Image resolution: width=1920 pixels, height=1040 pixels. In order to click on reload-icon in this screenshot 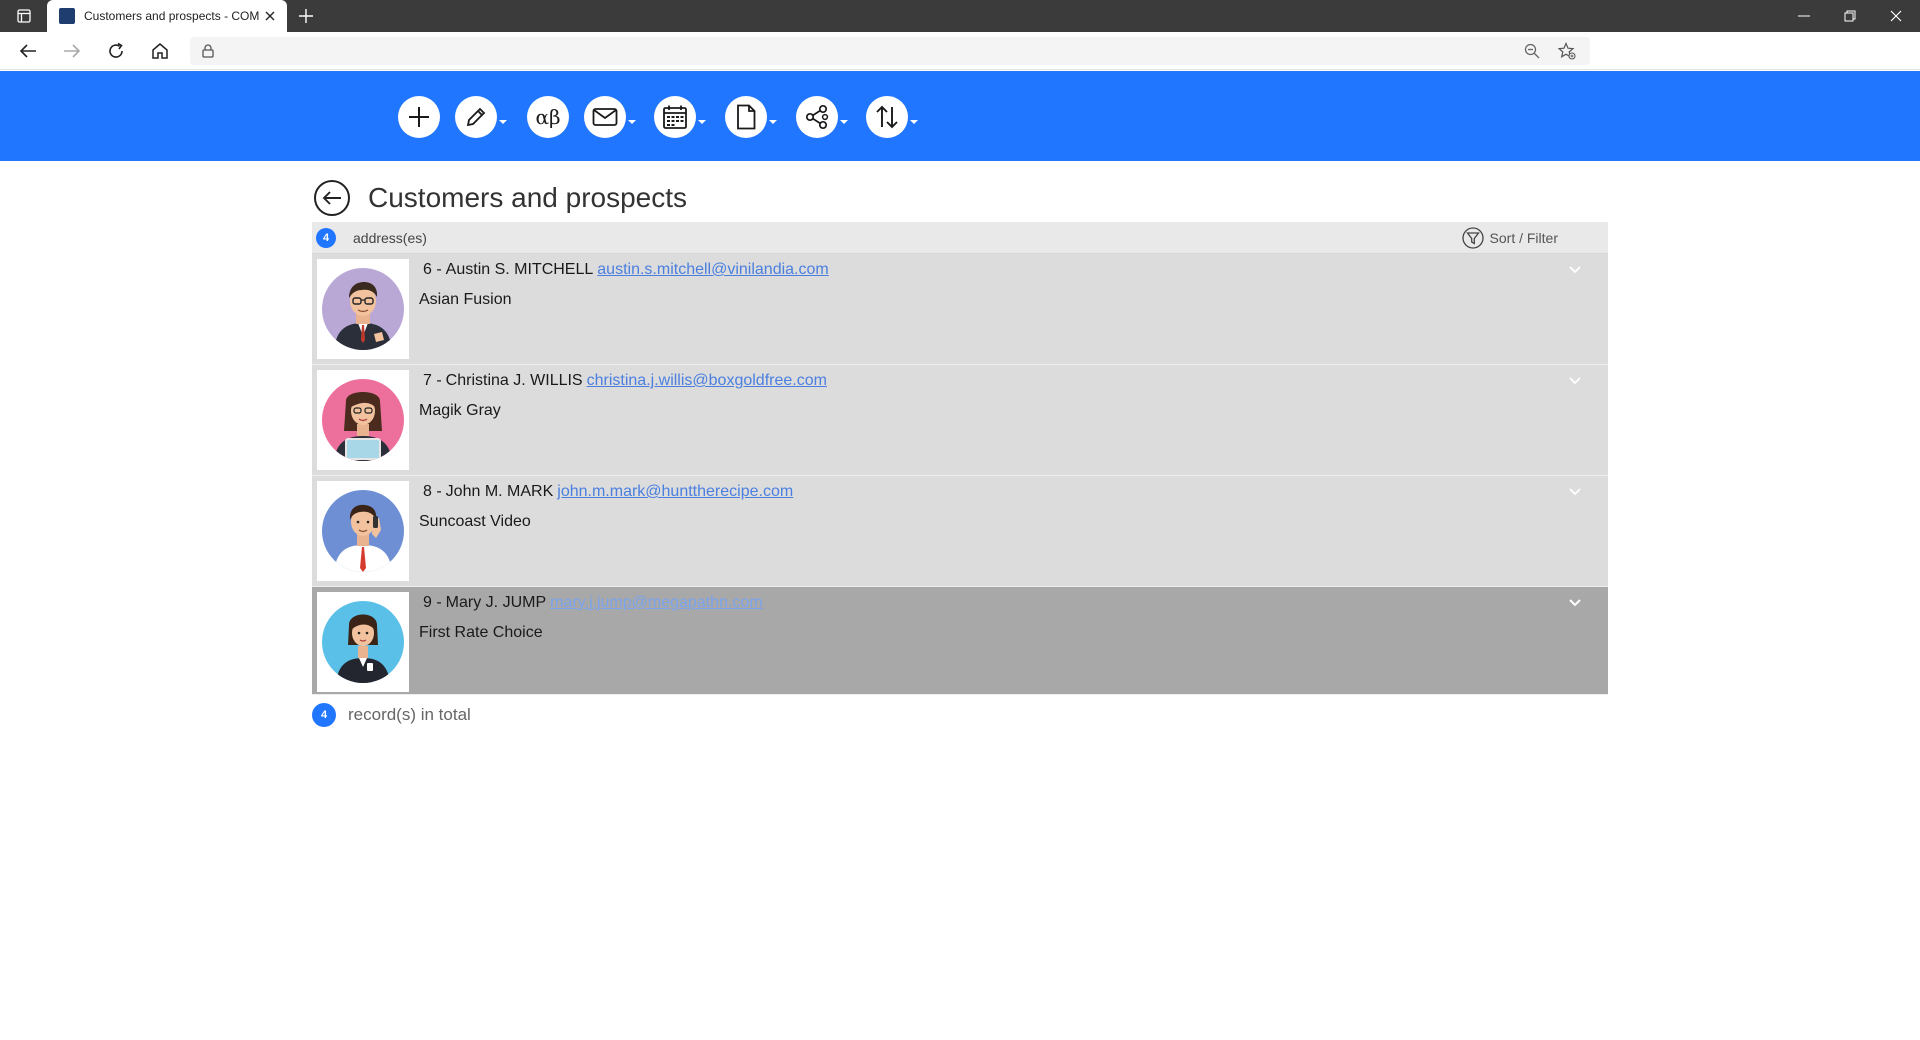, I will do `click(116, 51)`.